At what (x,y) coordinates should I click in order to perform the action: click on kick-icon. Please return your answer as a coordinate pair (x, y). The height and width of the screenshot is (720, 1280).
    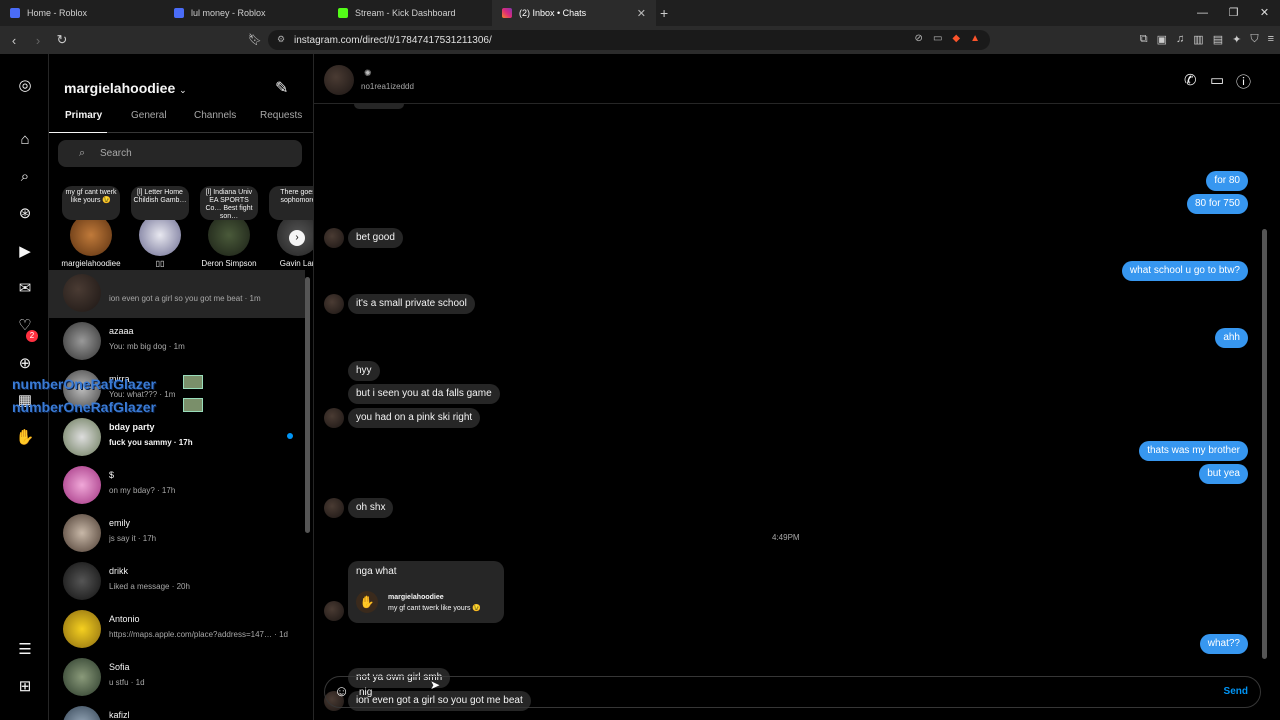
    Looking at the image, I should click on (343, 13).